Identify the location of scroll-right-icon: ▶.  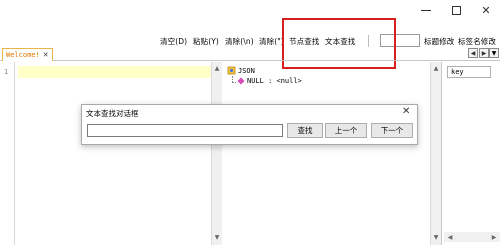
(494, 237).